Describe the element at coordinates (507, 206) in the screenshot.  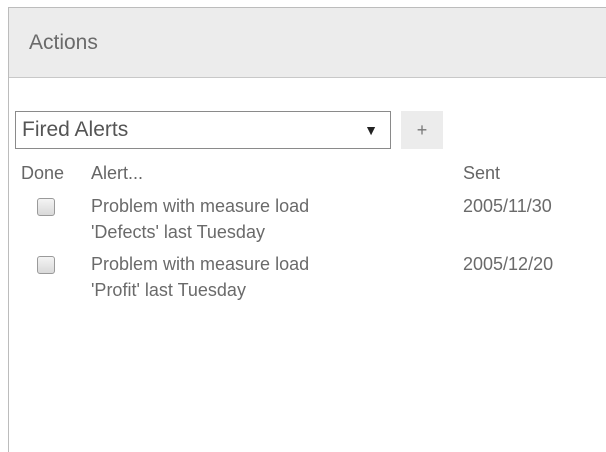
I see `sent-date: 2005/11/30` at that location.